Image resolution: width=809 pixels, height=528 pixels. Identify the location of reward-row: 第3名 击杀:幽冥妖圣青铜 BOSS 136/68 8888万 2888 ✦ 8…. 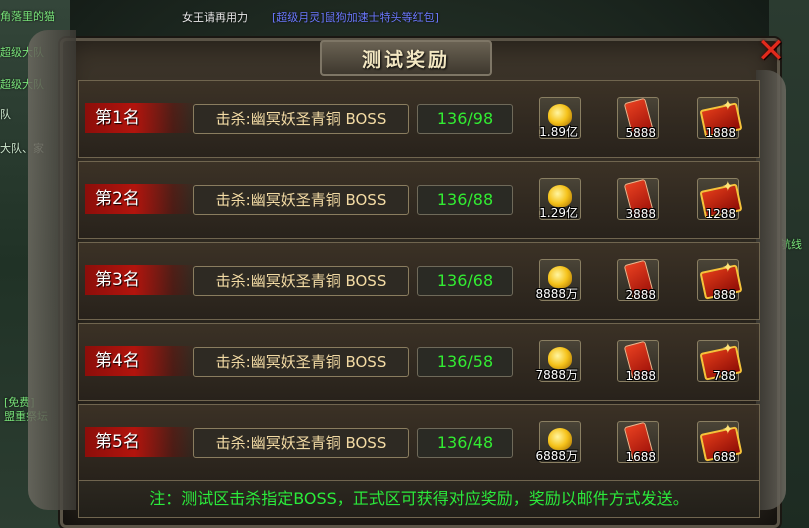
(419, 281).